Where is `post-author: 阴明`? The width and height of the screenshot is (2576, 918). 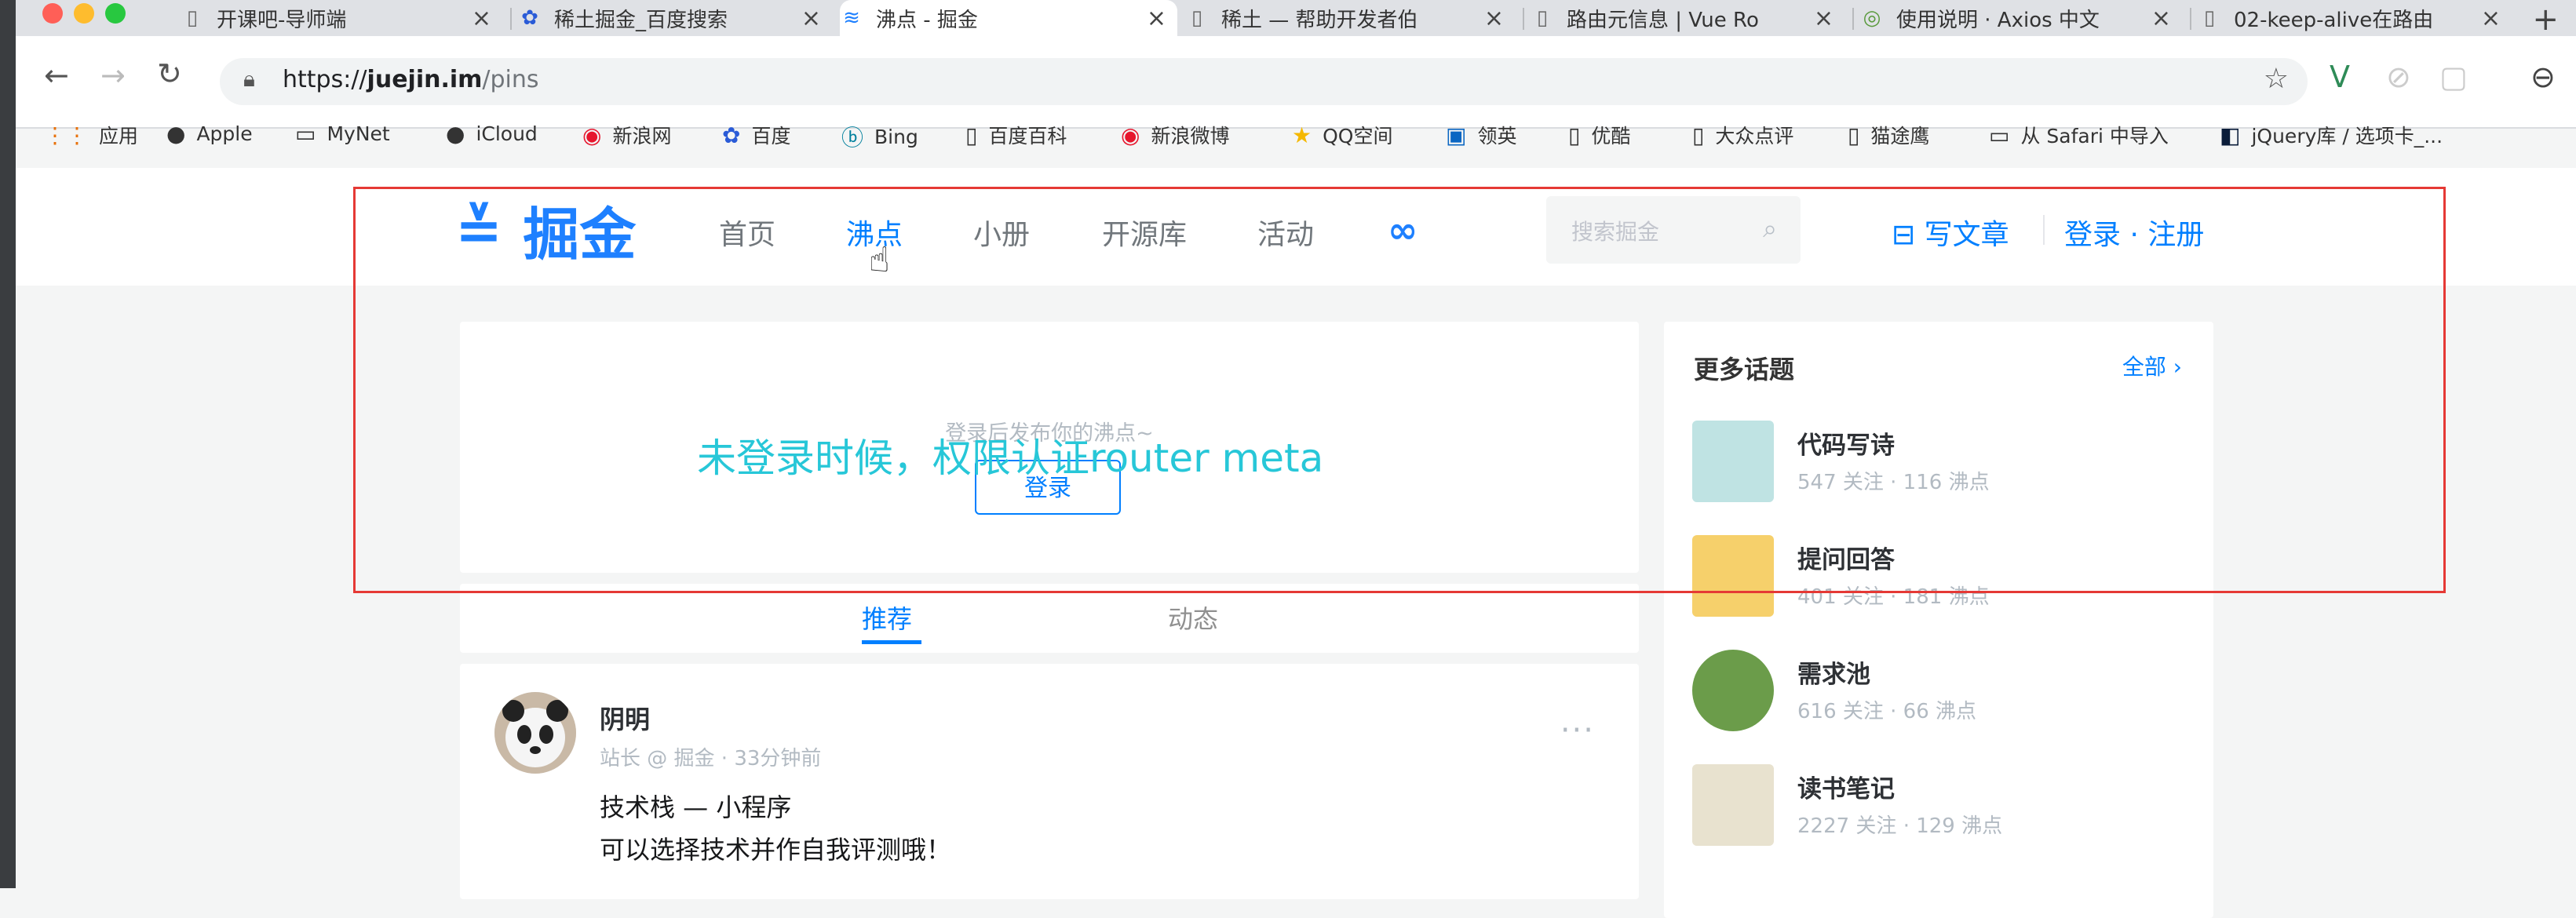
post-author: 阴明 is located at coordinates (625, 718).